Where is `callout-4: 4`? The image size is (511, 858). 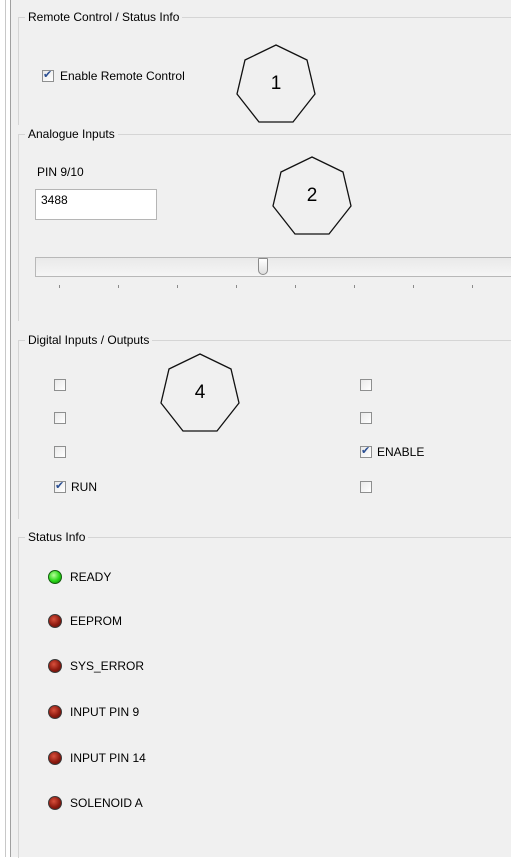
callout-4: 4 is located at coordinates (200, 393).